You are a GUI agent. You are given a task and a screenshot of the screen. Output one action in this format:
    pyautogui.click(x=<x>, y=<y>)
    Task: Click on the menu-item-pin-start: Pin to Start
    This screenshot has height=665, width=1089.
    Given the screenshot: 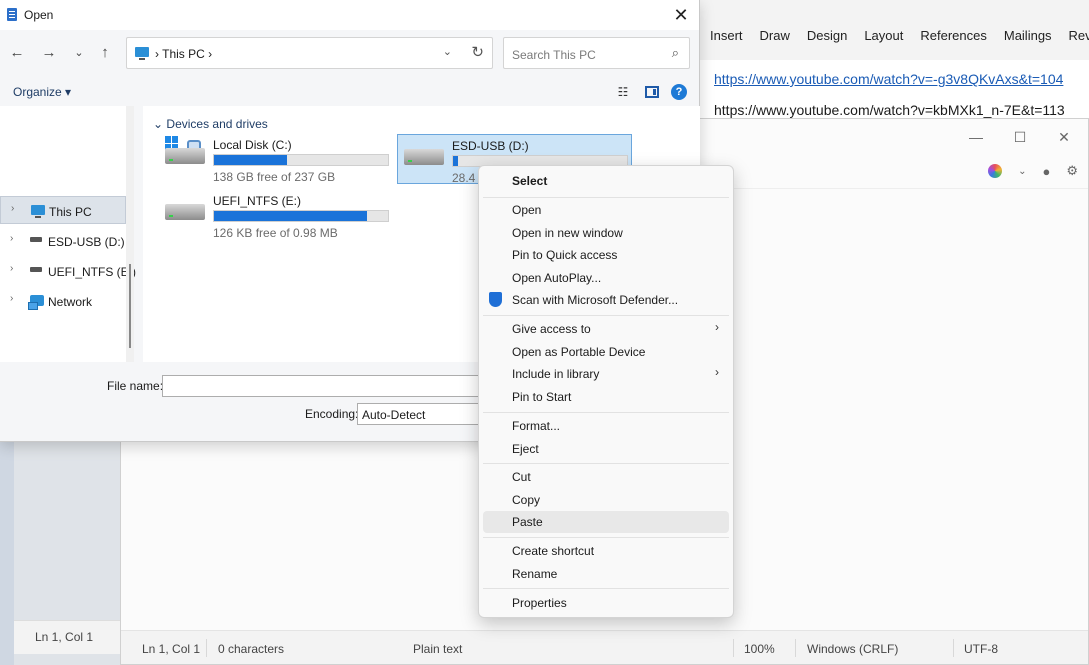 What is the action you would take?
    pyautogui.click(x=606, y=397)
    